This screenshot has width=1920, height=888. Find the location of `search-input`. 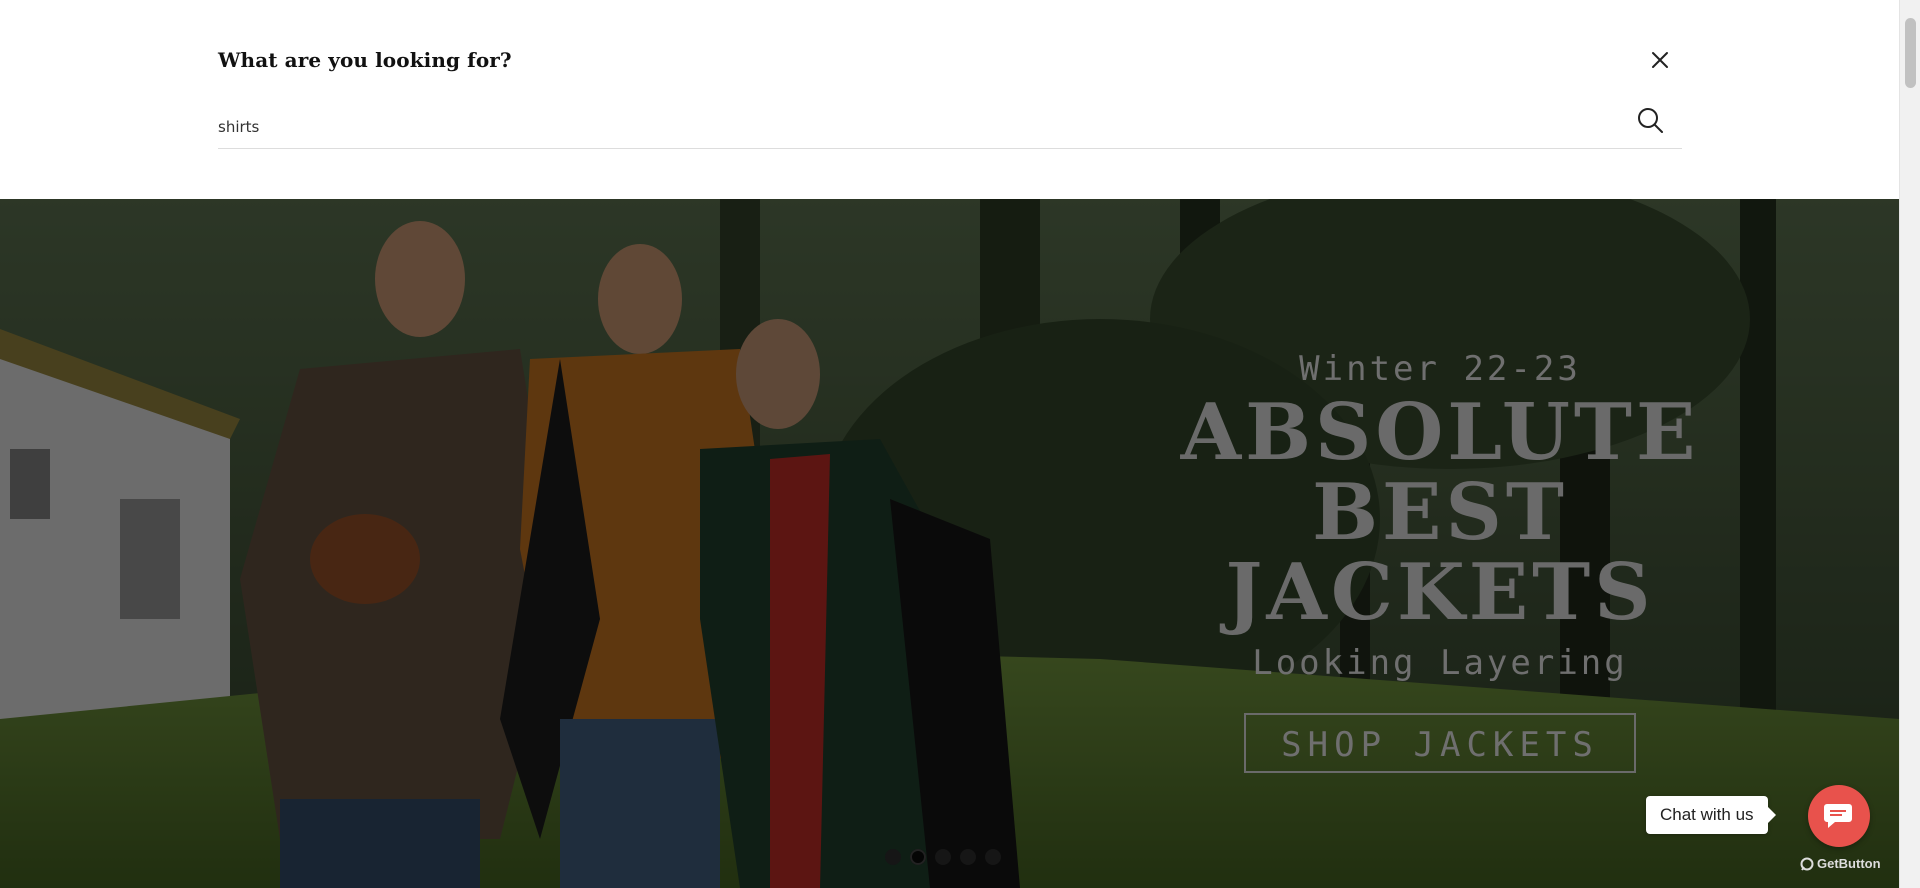

search-input is located at coordinates (908, 127).